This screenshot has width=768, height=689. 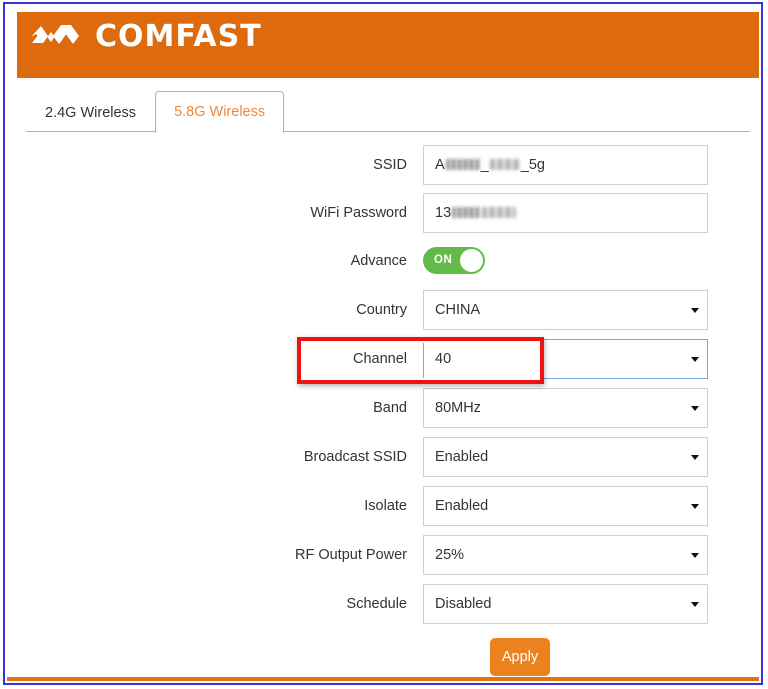 I want to click on site-header: COMFAST, so click(x=388, y=45).